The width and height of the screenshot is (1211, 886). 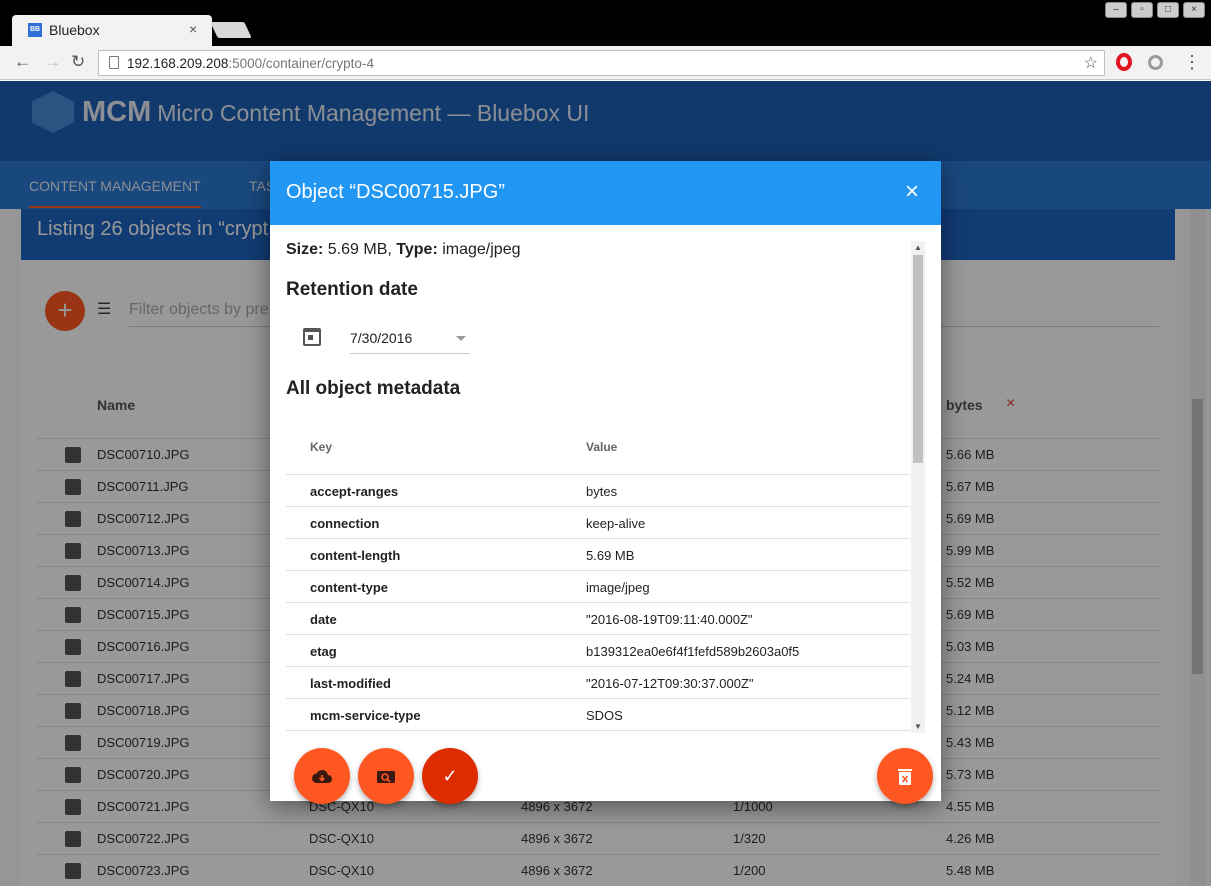 I want to click on back-arrow-icon: ←, so click(x=22, y=62).